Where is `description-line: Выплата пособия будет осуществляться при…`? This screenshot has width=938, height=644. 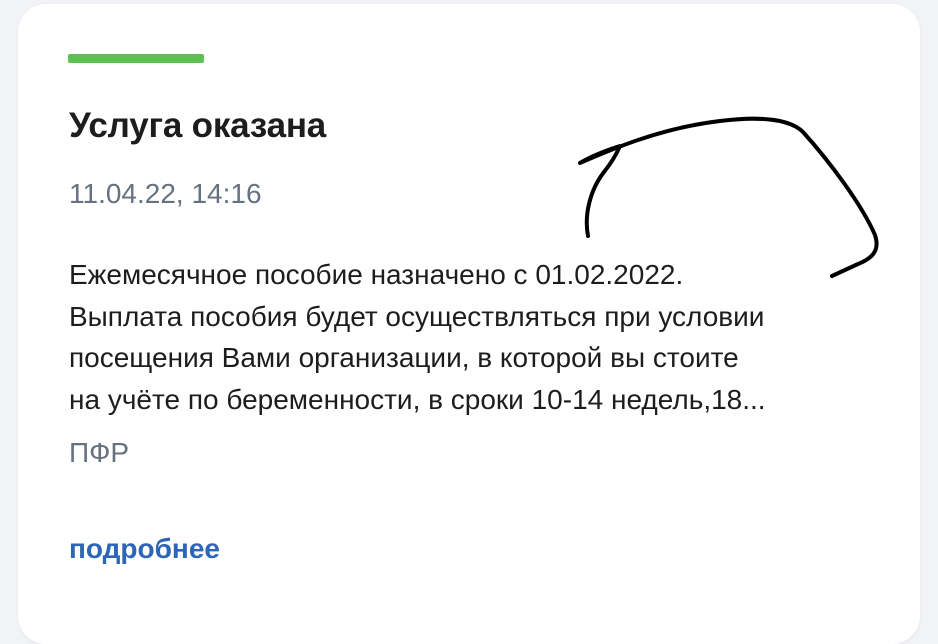 description-line: Выплата пособия будет осуществляться при… is located at coordinates (417, 316).